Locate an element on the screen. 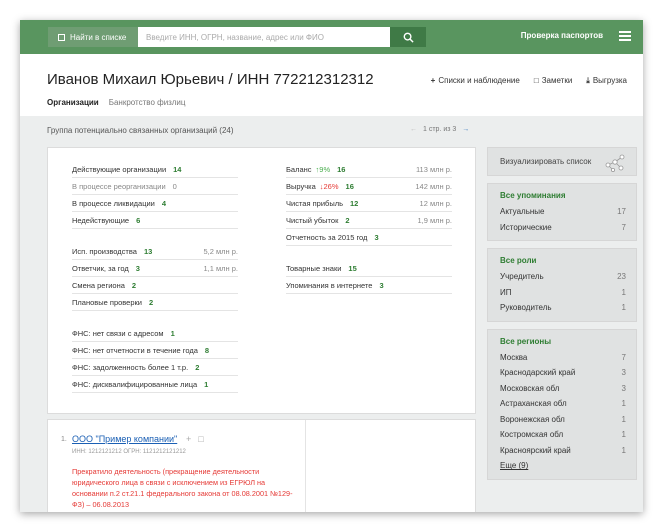  stat-amount: 12 млн р. is located at coordinates (435, 203).